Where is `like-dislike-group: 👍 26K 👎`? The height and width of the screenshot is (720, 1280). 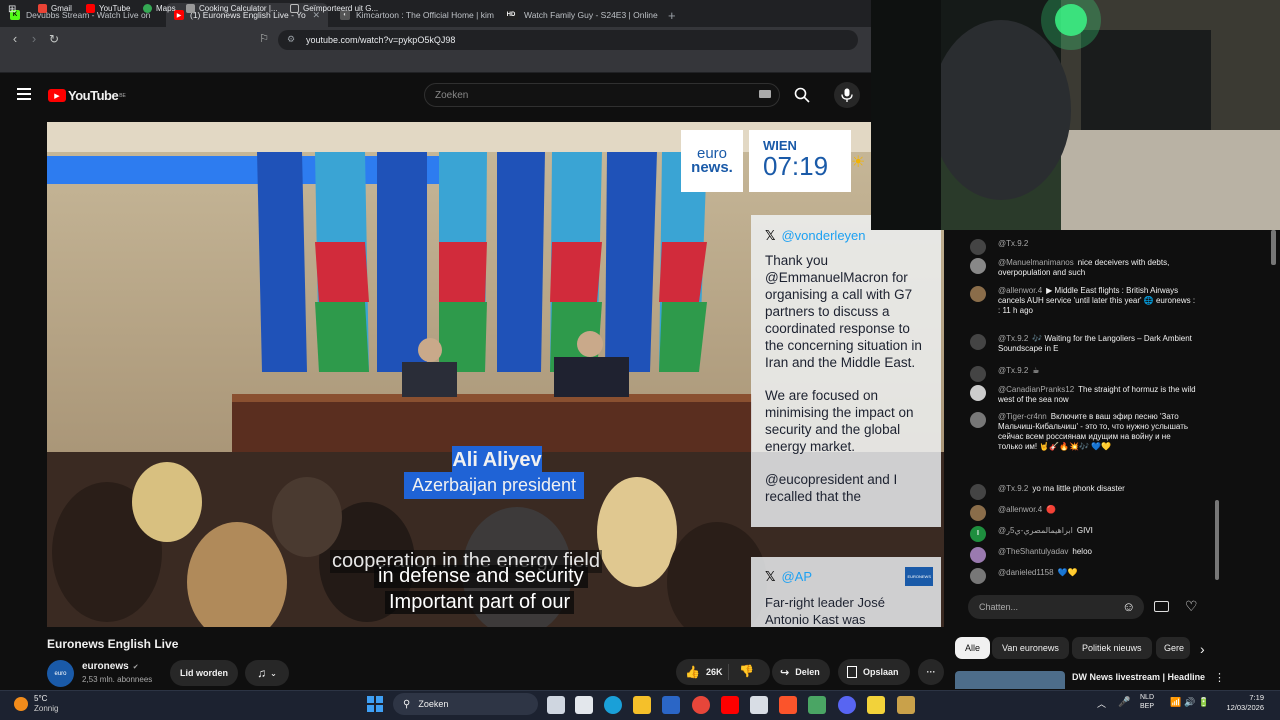 like-dislike-group: 👍 26K 👎 is located at coordinates (723, 672).